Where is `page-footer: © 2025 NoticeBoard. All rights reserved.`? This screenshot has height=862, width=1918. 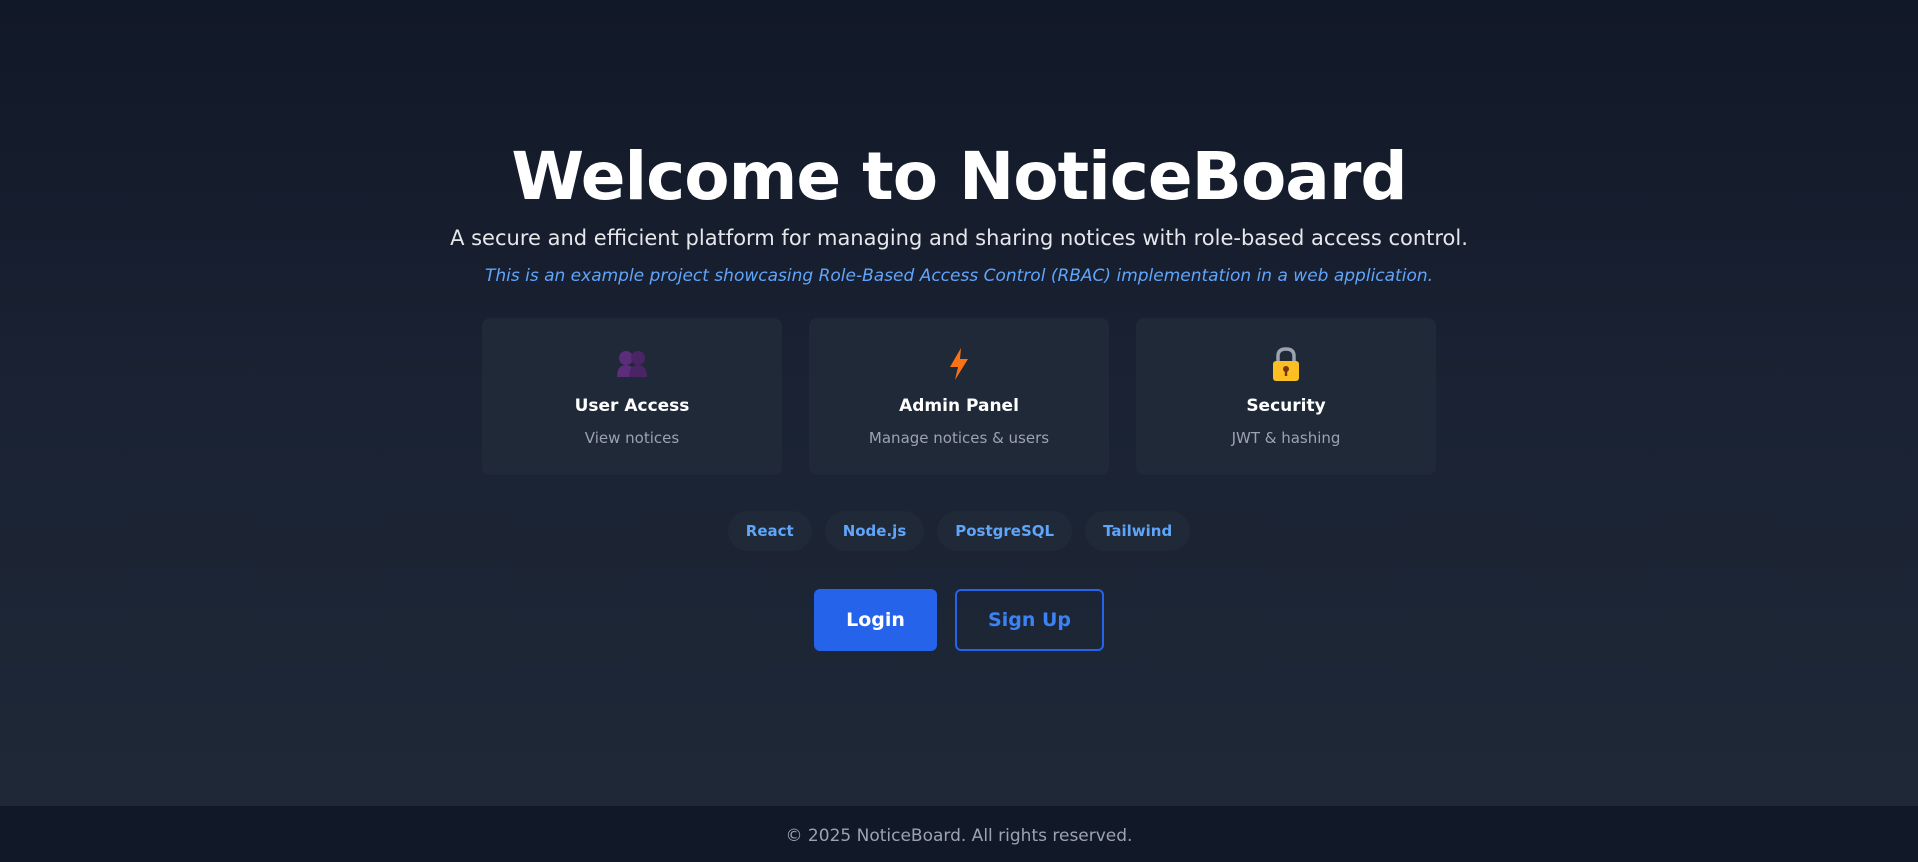
page-footer: © 2025 NoticeBoard. All rights reserved. is located at coordinates (959, 834).